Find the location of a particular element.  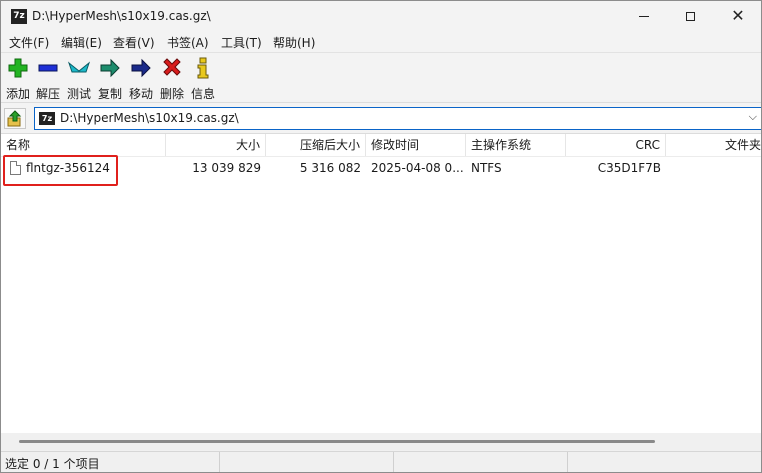

archive-7zip-icon: 7z is located at coordinates (47, 118).